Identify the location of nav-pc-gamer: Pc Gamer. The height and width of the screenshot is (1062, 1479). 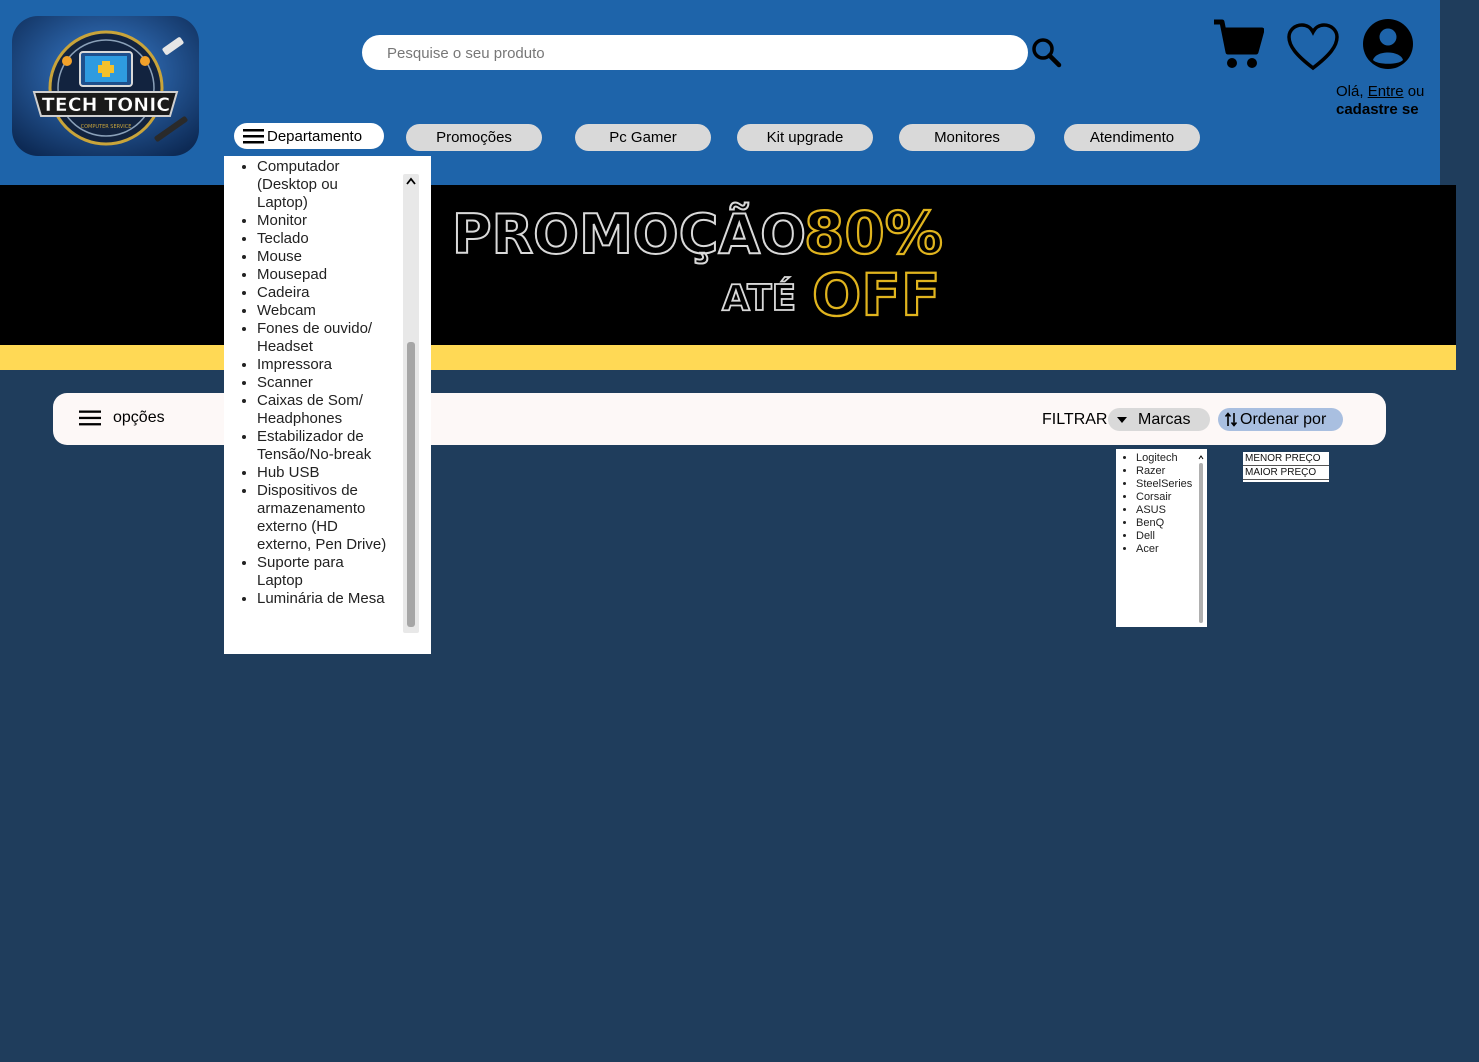
(643, 137).